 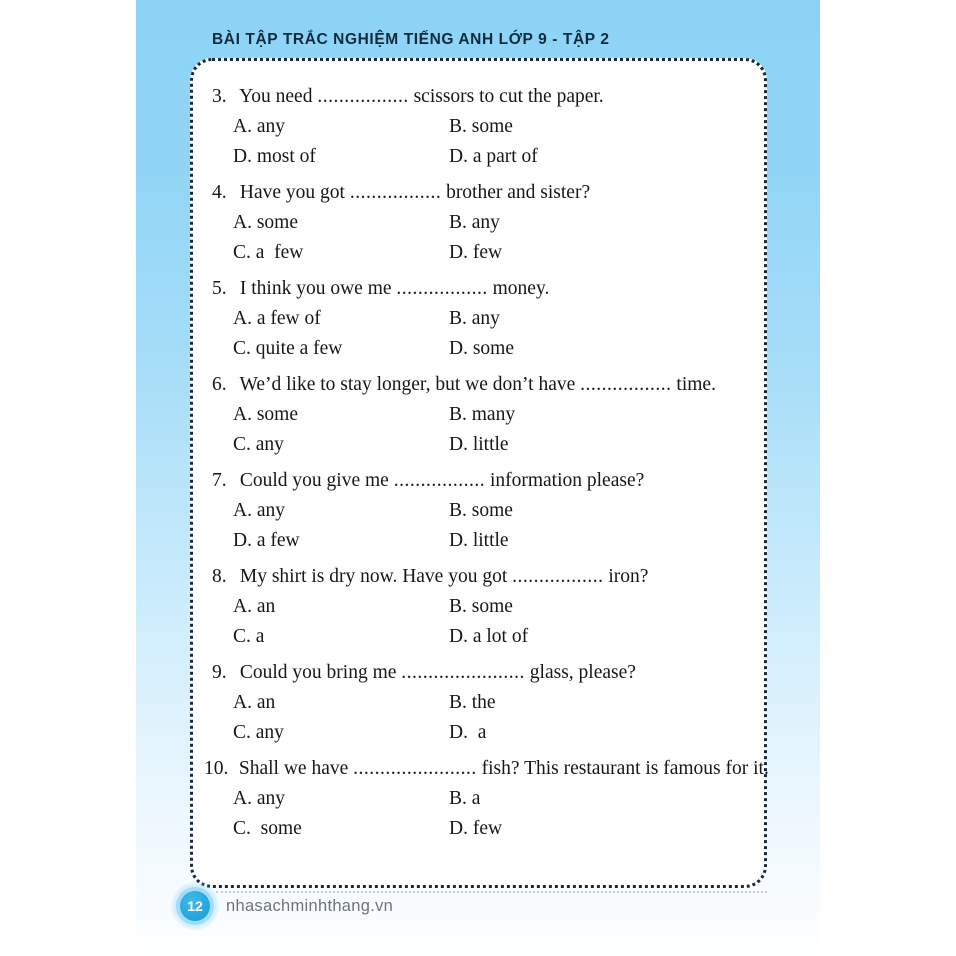 I want to click on option-choice: D. a few, so click(x=341, y=541).